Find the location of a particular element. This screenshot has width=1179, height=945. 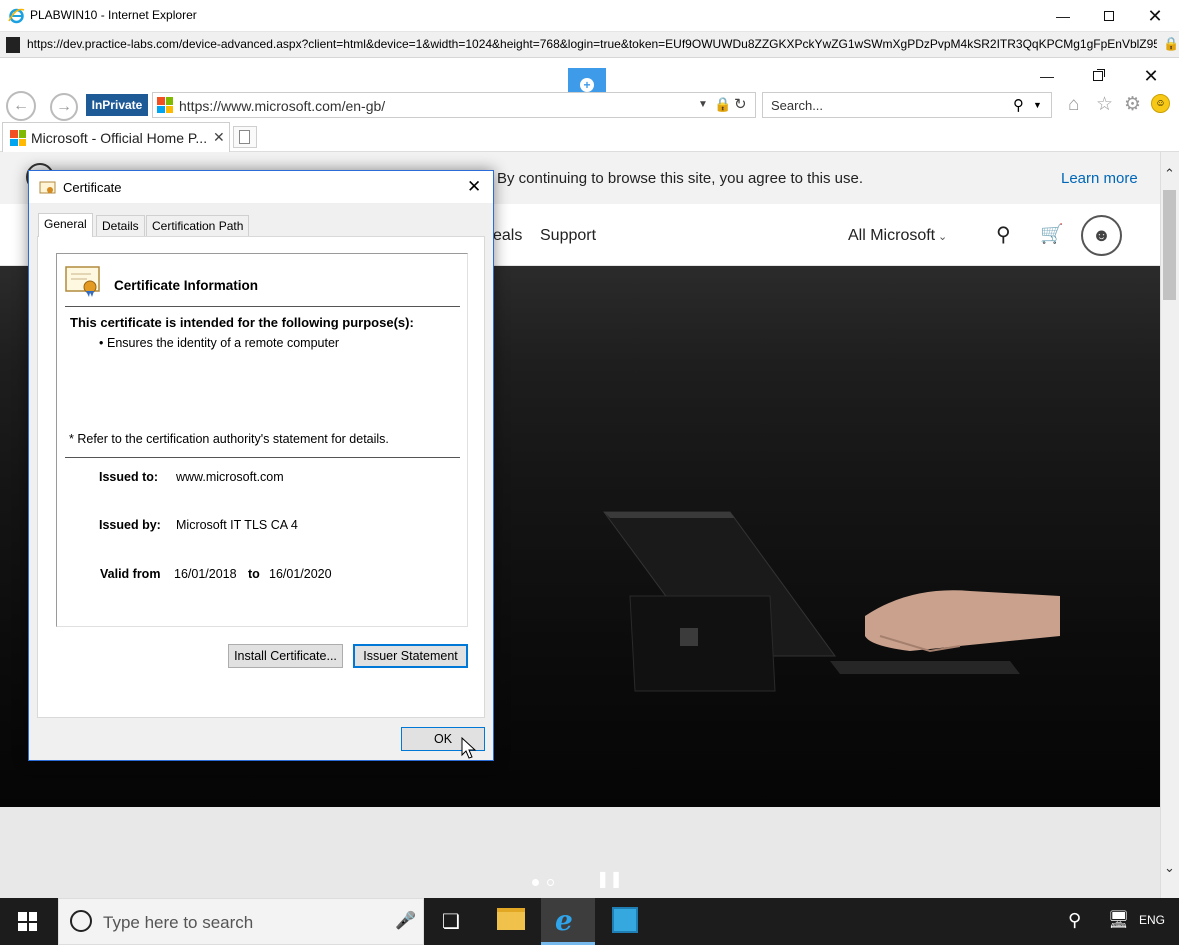

scrollbar-thumb is located at coordinates (1169, 245).